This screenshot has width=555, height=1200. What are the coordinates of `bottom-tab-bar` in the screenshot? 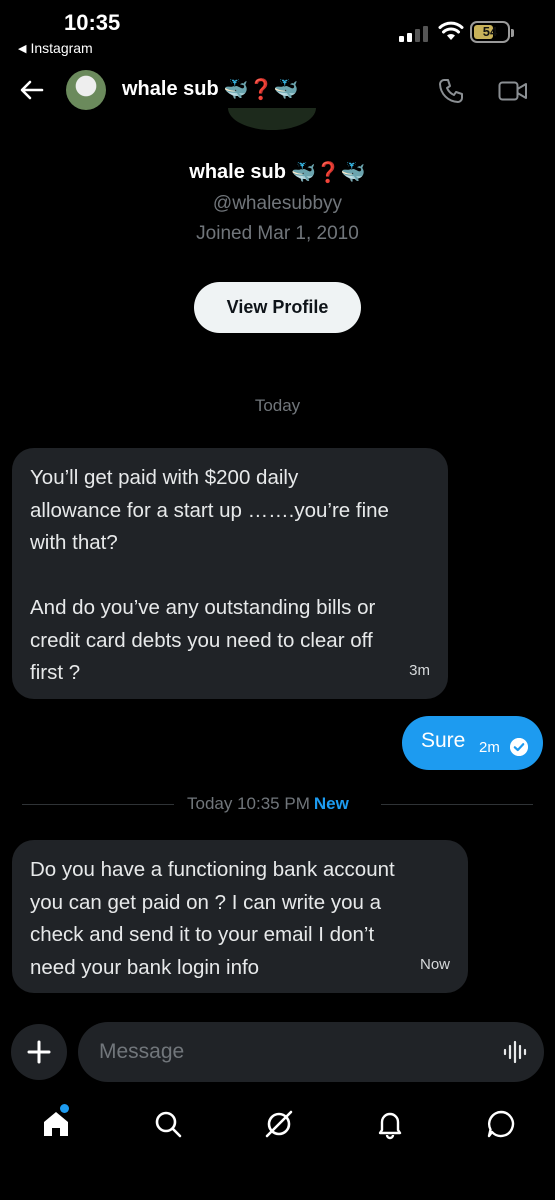 It's located at (277, 1125).